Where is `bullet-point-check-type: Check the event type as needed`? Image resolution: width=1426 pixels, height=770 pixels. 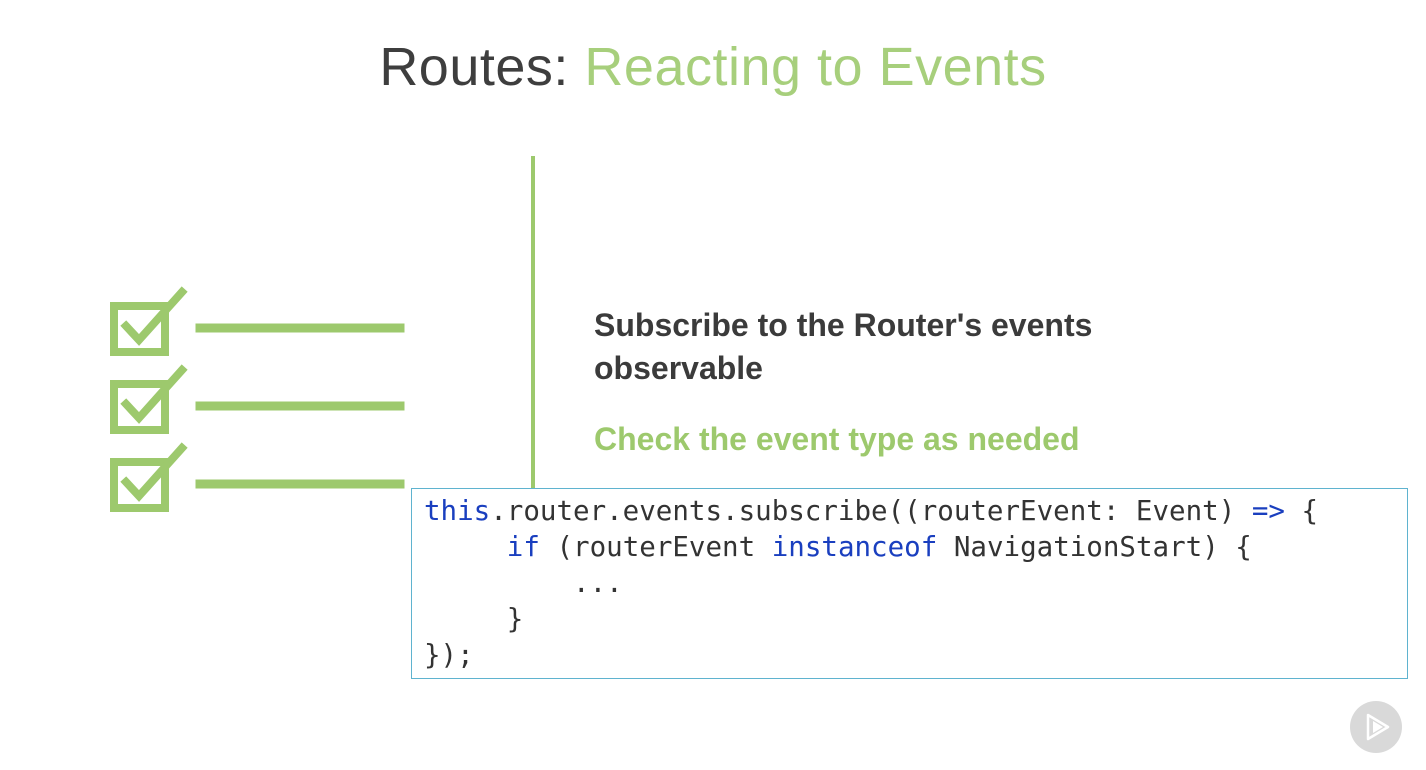
bullet-point-check-type: Check the event type as needed is located at coordinates (837, 439).